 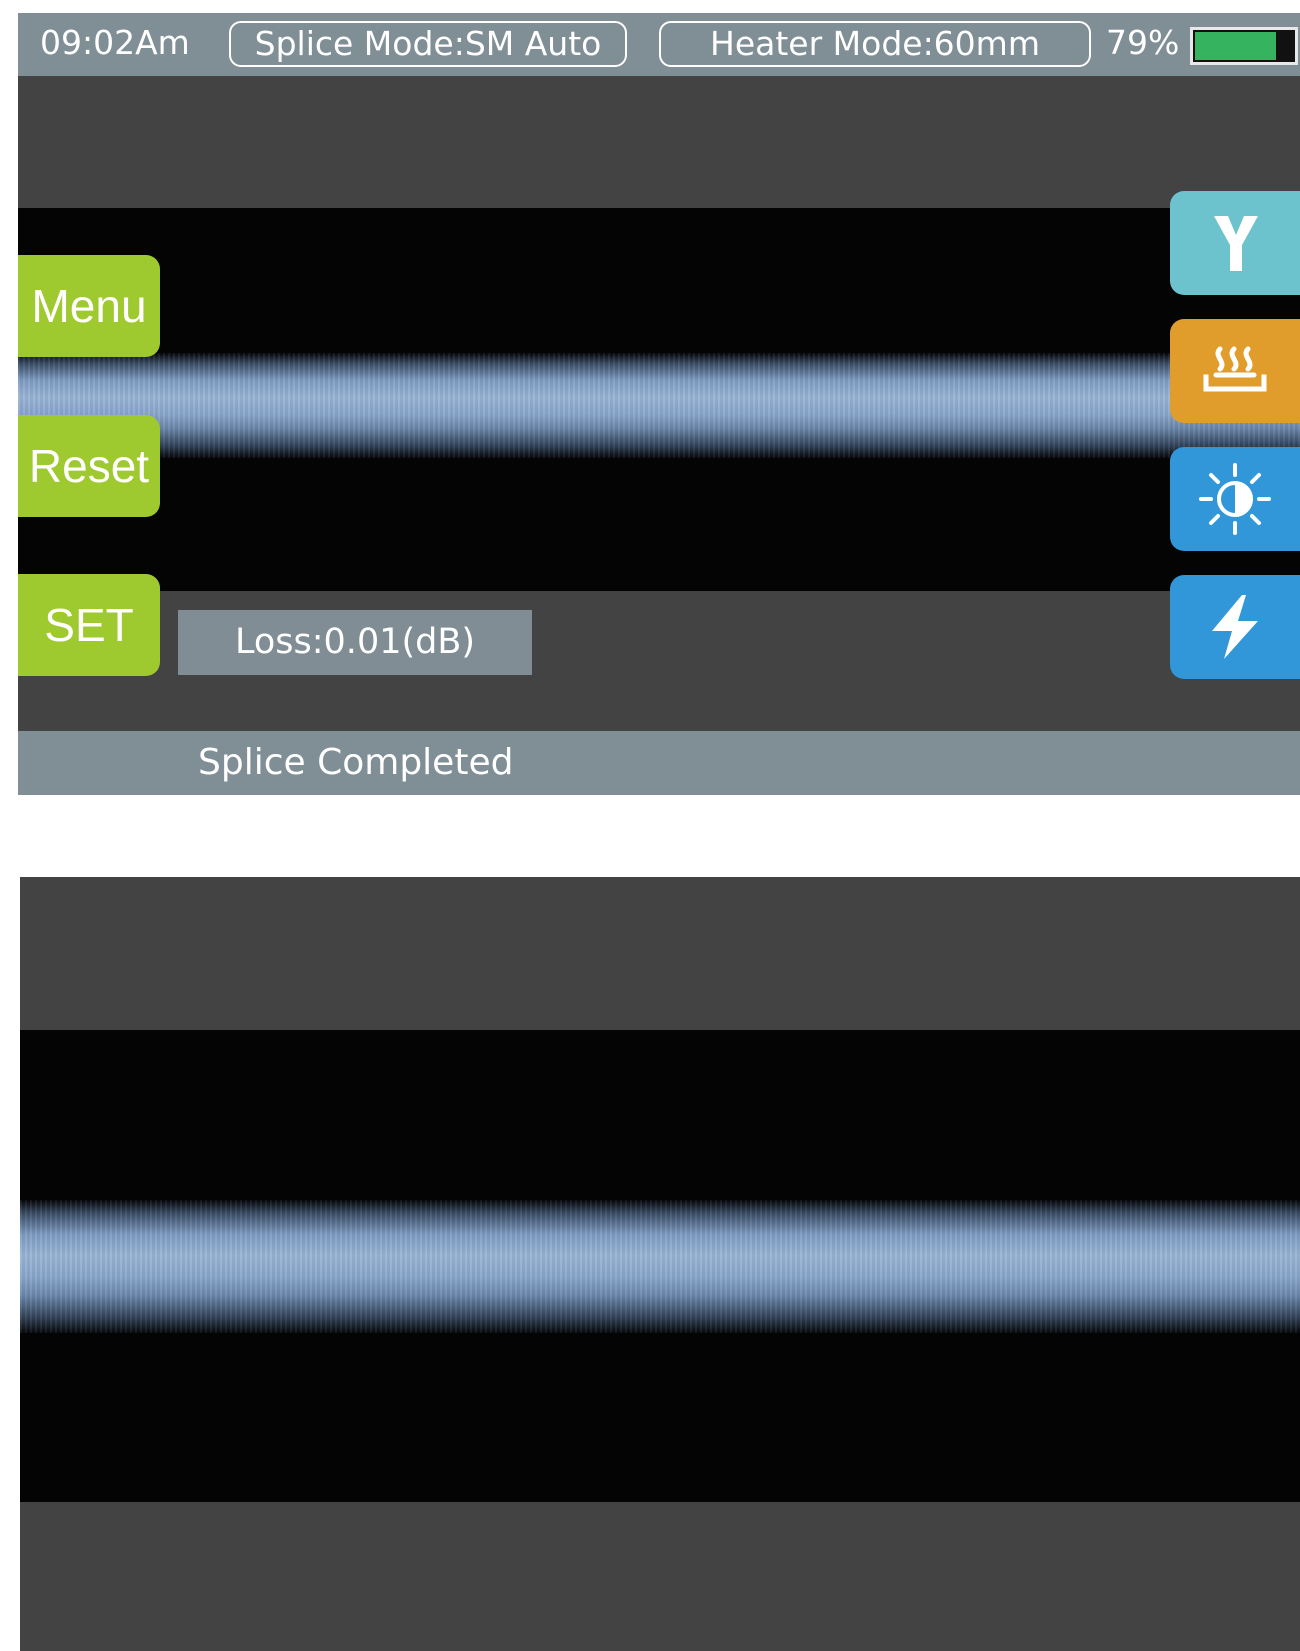 I want to click on splice-loss-readout: Loss:0.01(dB), so click(x=355, y=642).